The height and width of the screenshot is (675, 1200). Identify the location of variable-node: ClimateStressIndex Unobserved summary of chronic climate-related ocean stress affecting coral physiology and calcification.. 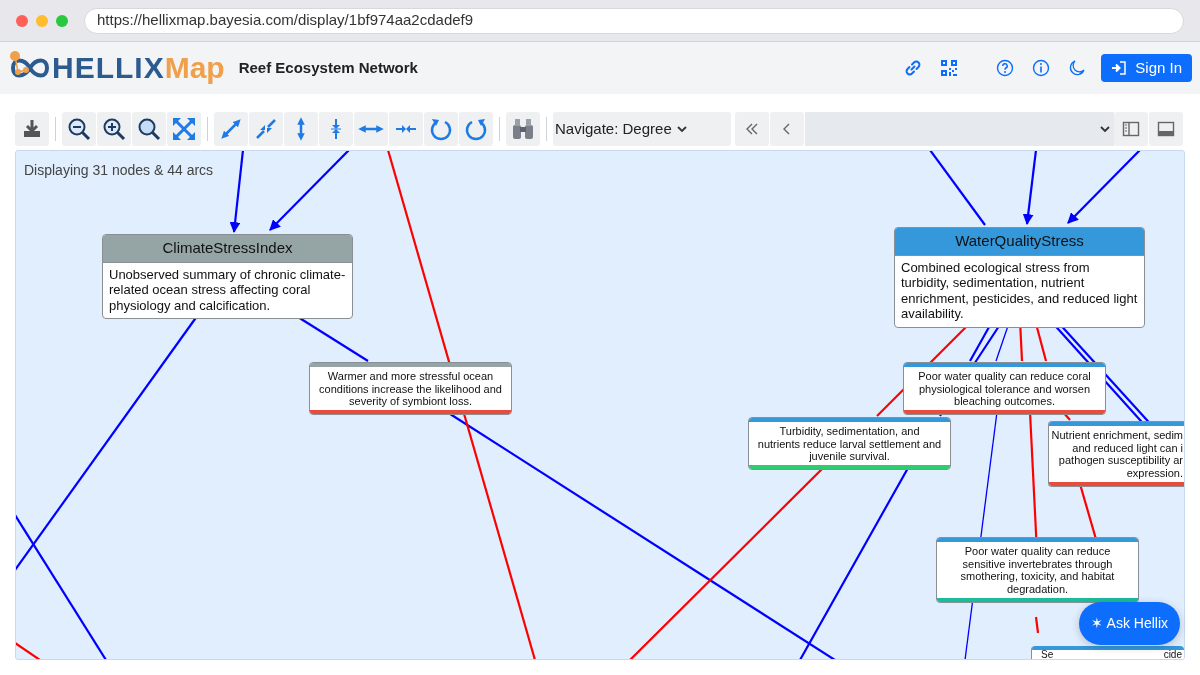
(227, 277).